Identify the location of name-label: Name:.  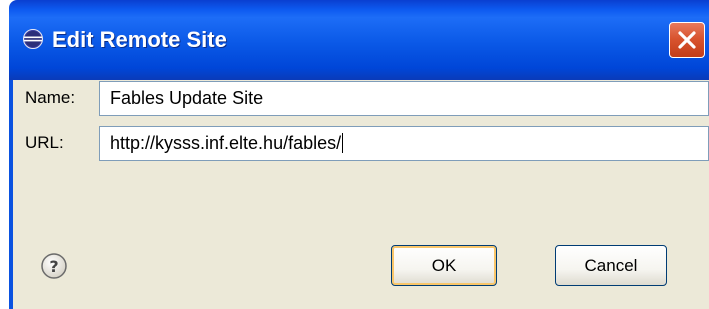
(50, 97).